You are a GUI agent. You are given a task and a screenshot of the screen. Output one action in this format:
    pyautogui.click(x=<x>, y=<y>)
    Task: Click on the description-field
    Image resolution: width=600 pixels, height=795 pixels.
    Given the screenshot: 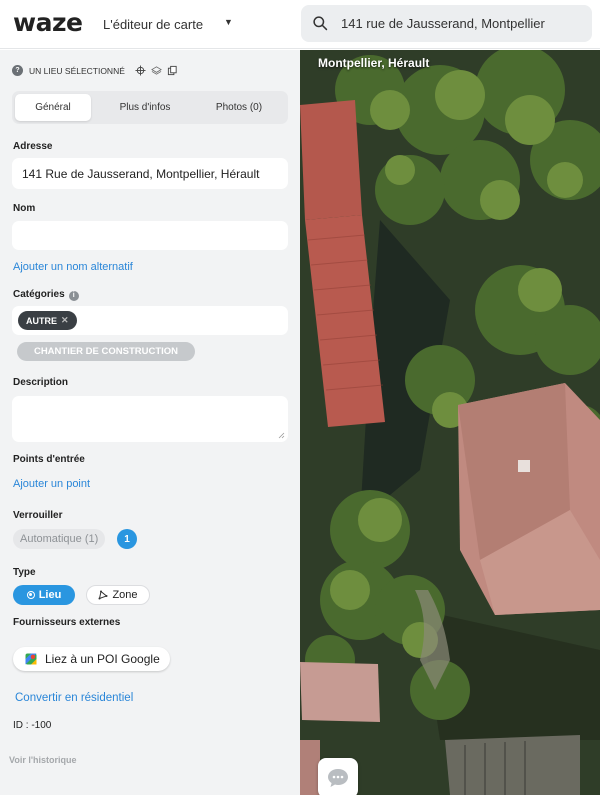 What is the action you would take?
    pyautogui.click(x=150, y=419)
    